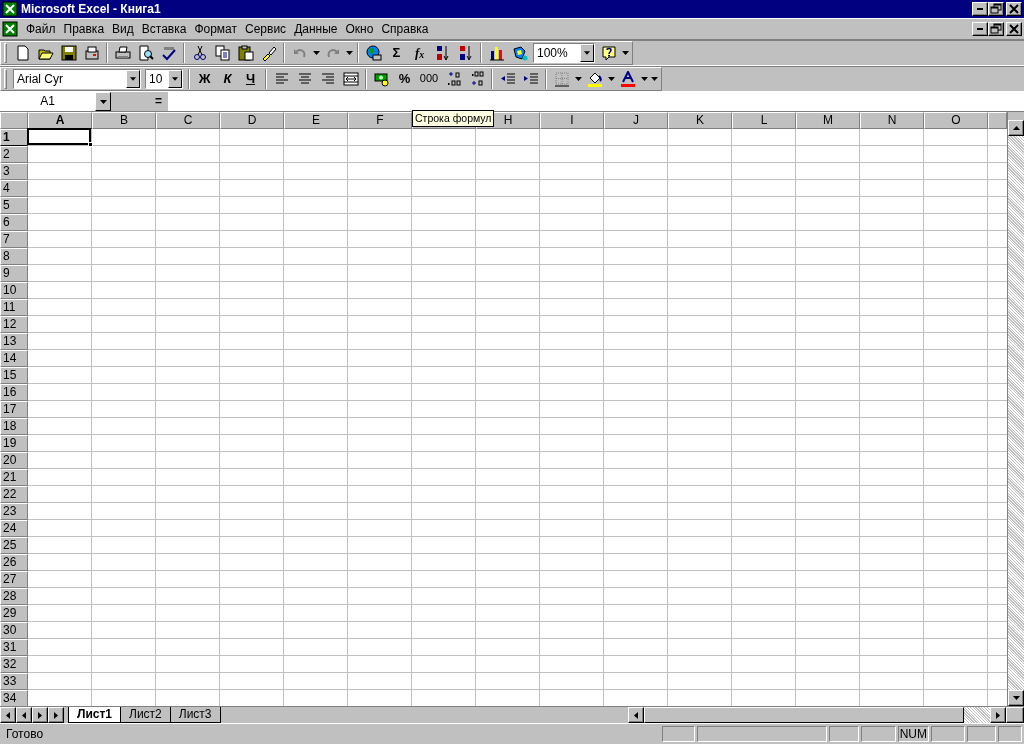 Image resolution: width=1024 pixels, height=744 pixels. What do you see at coordinates (77, 79) in the screenshot?
I see `font-name-combo: Arial Cyr` at bounding box center [77, 79].